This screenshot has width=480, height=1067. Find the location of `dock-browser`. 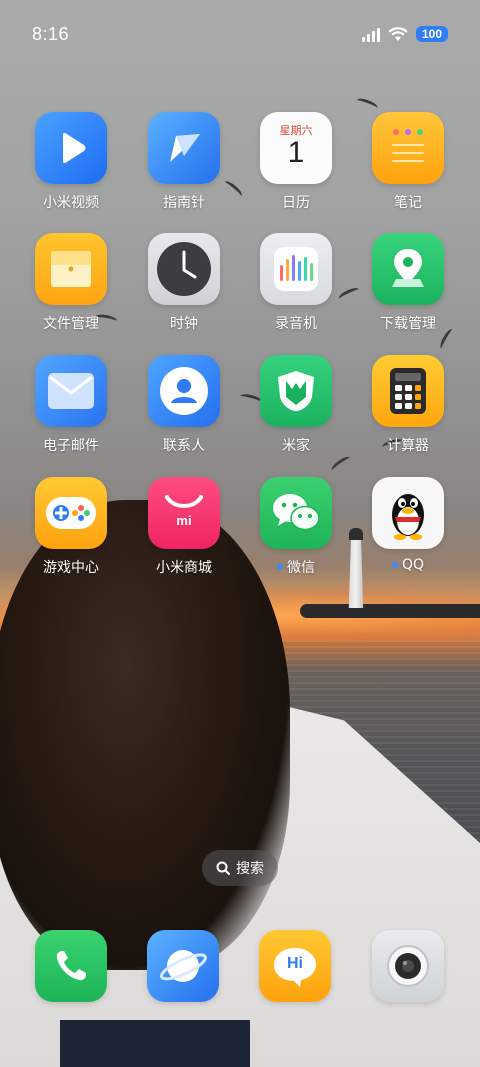

dock-browser is located at coordinates (183, 966).